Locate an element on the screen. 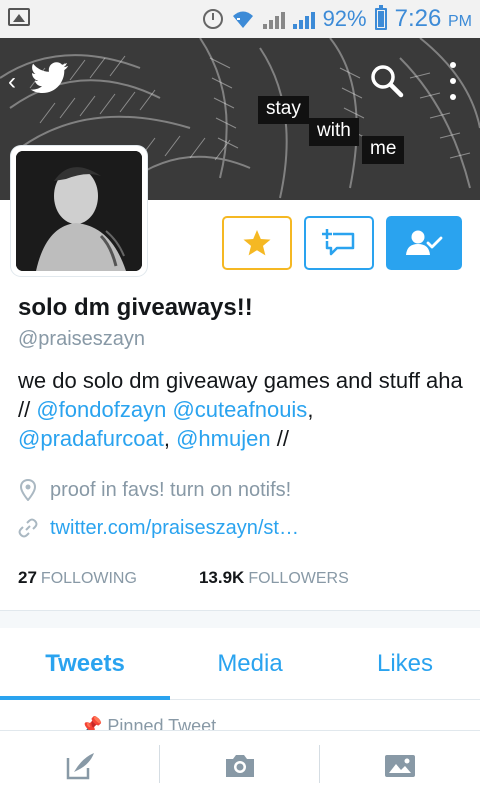  following-icon is located at coordinates (424, 242).